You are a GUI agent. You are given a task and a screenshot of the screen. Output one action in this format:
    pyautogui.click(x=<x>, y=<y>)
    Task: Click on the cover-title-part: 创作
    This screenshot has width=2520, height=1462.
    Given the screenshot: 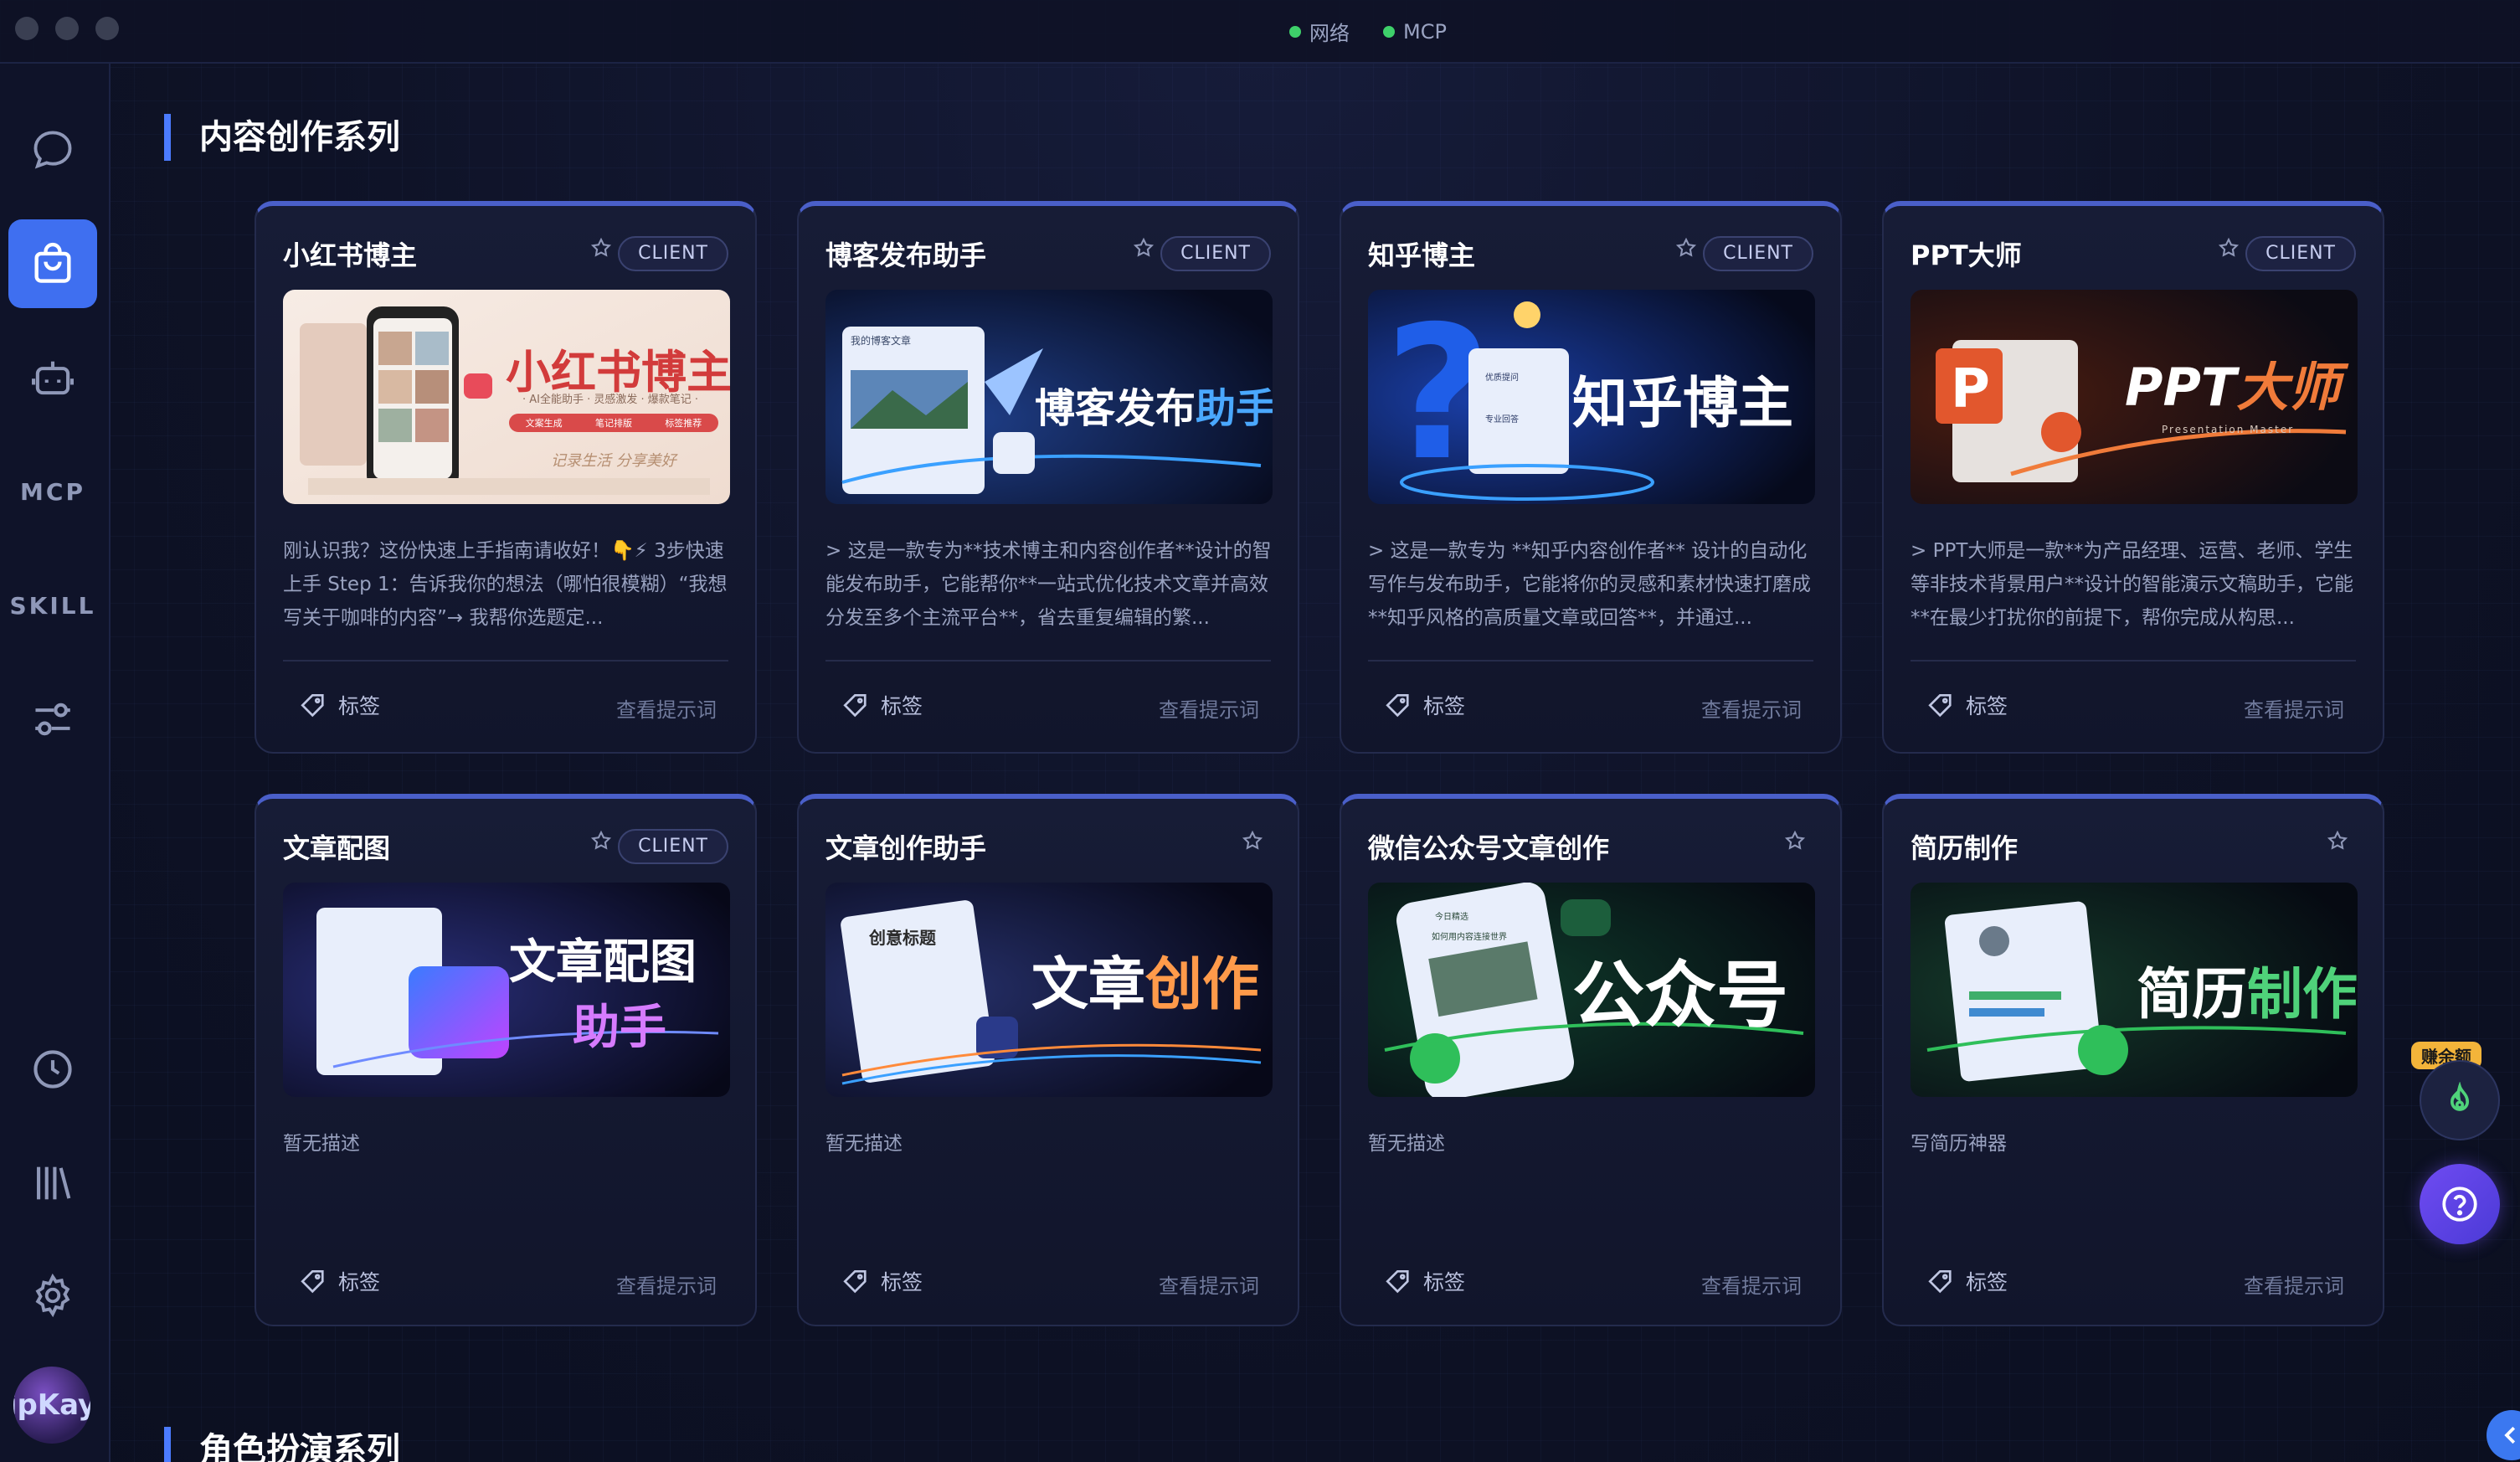 What is the action you would take?
    pyautogui.click(x=1202, y=985)
    